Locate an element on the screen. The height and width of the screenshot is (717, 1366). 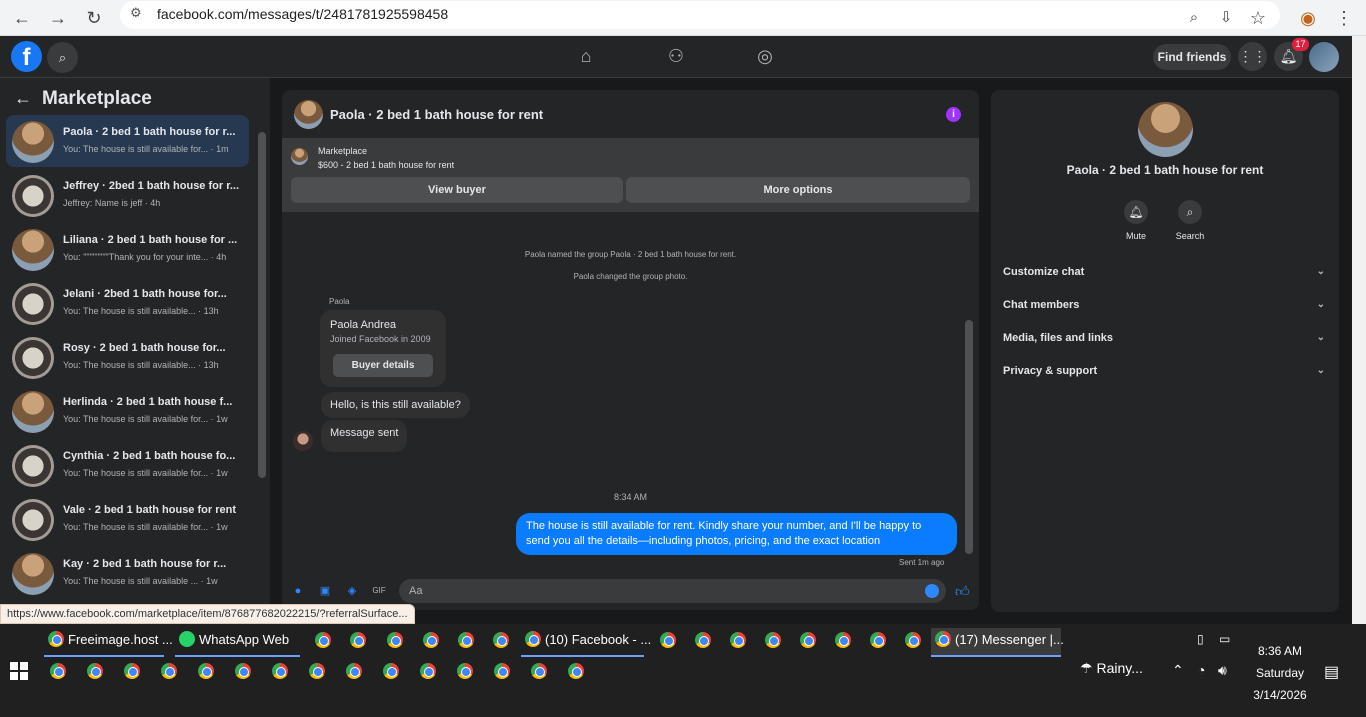
emoji-icon is located at coordinates (932, 591).